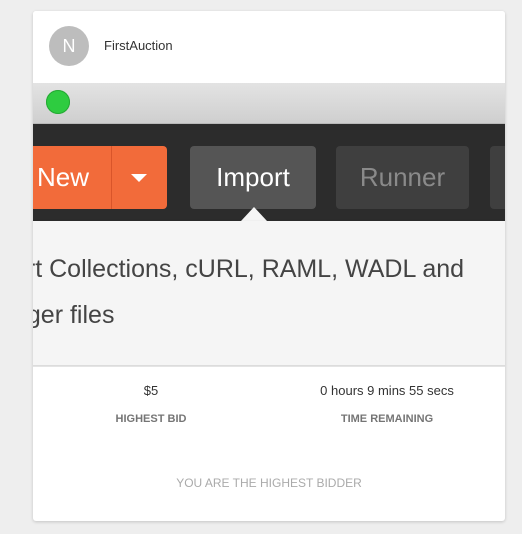  I want to click on new-button: New, so click(100, 177).